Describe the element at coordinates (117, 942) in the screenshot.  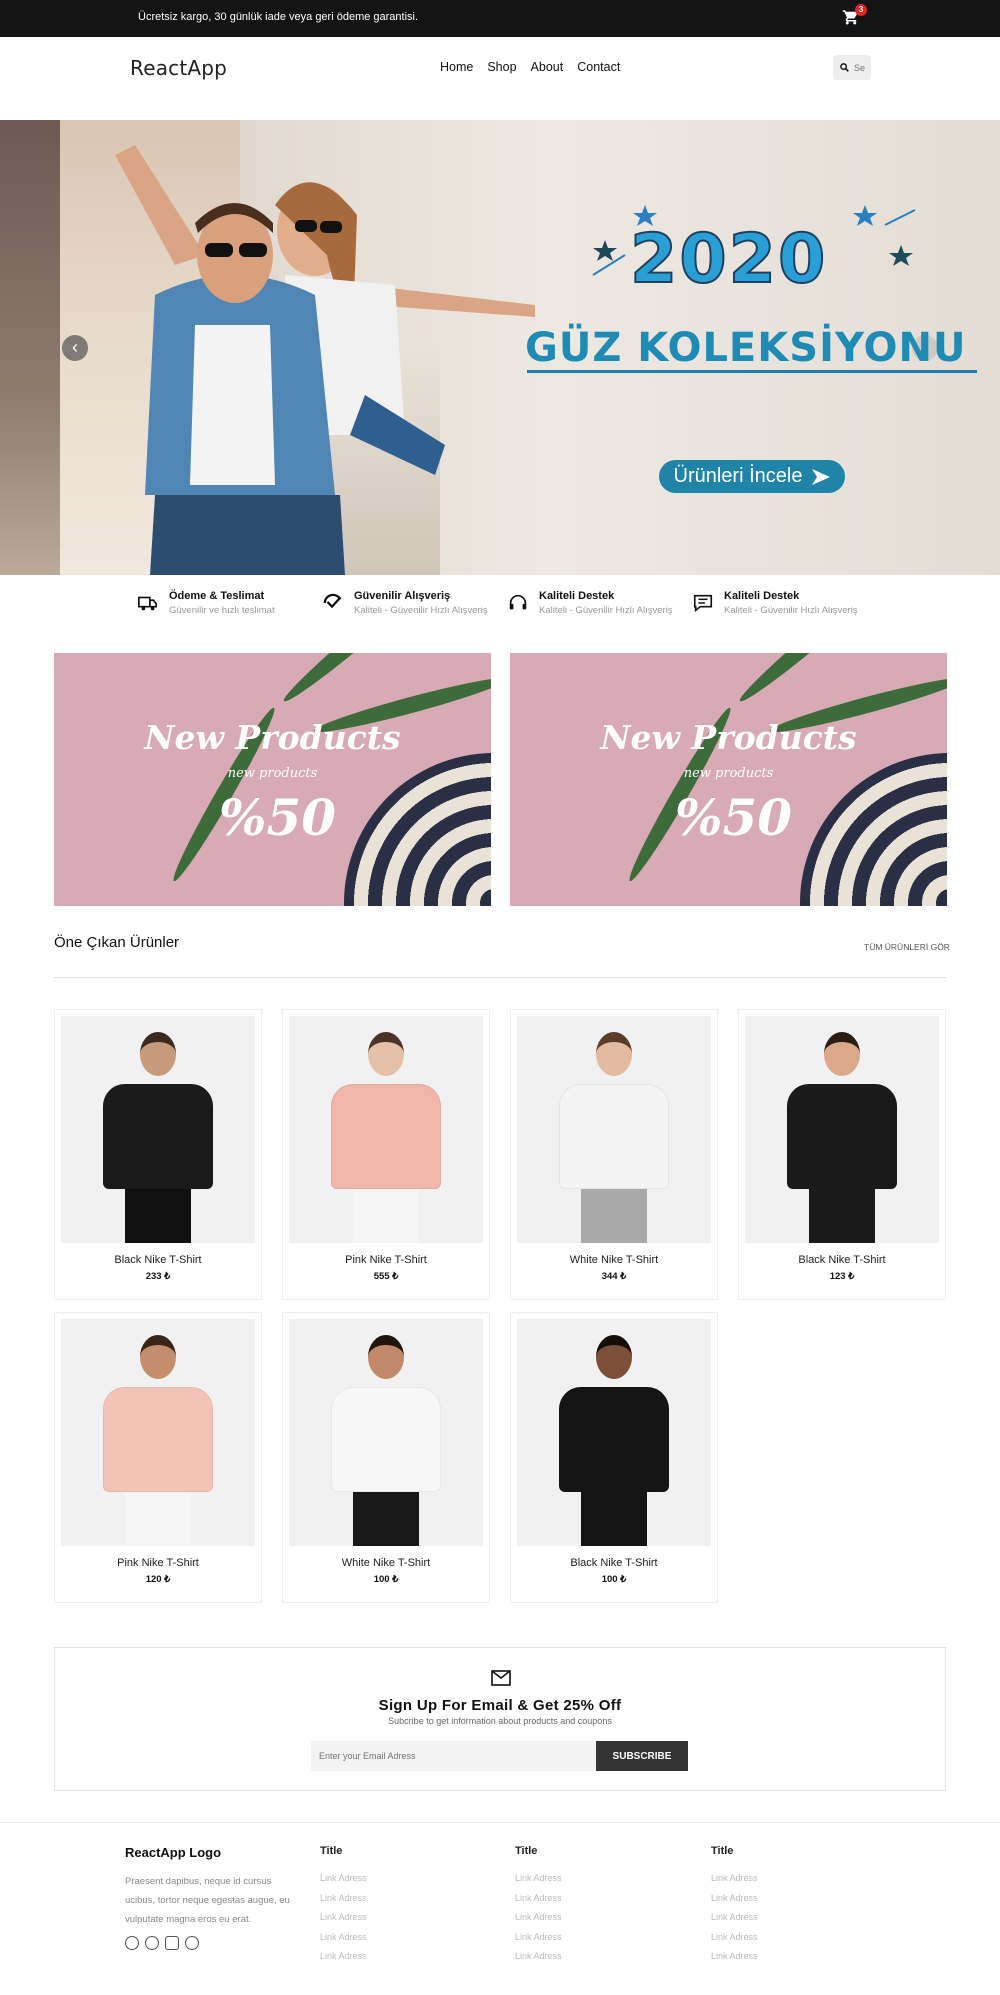
I see `featured-title: Öne Çıkan Ürünler` at that location.